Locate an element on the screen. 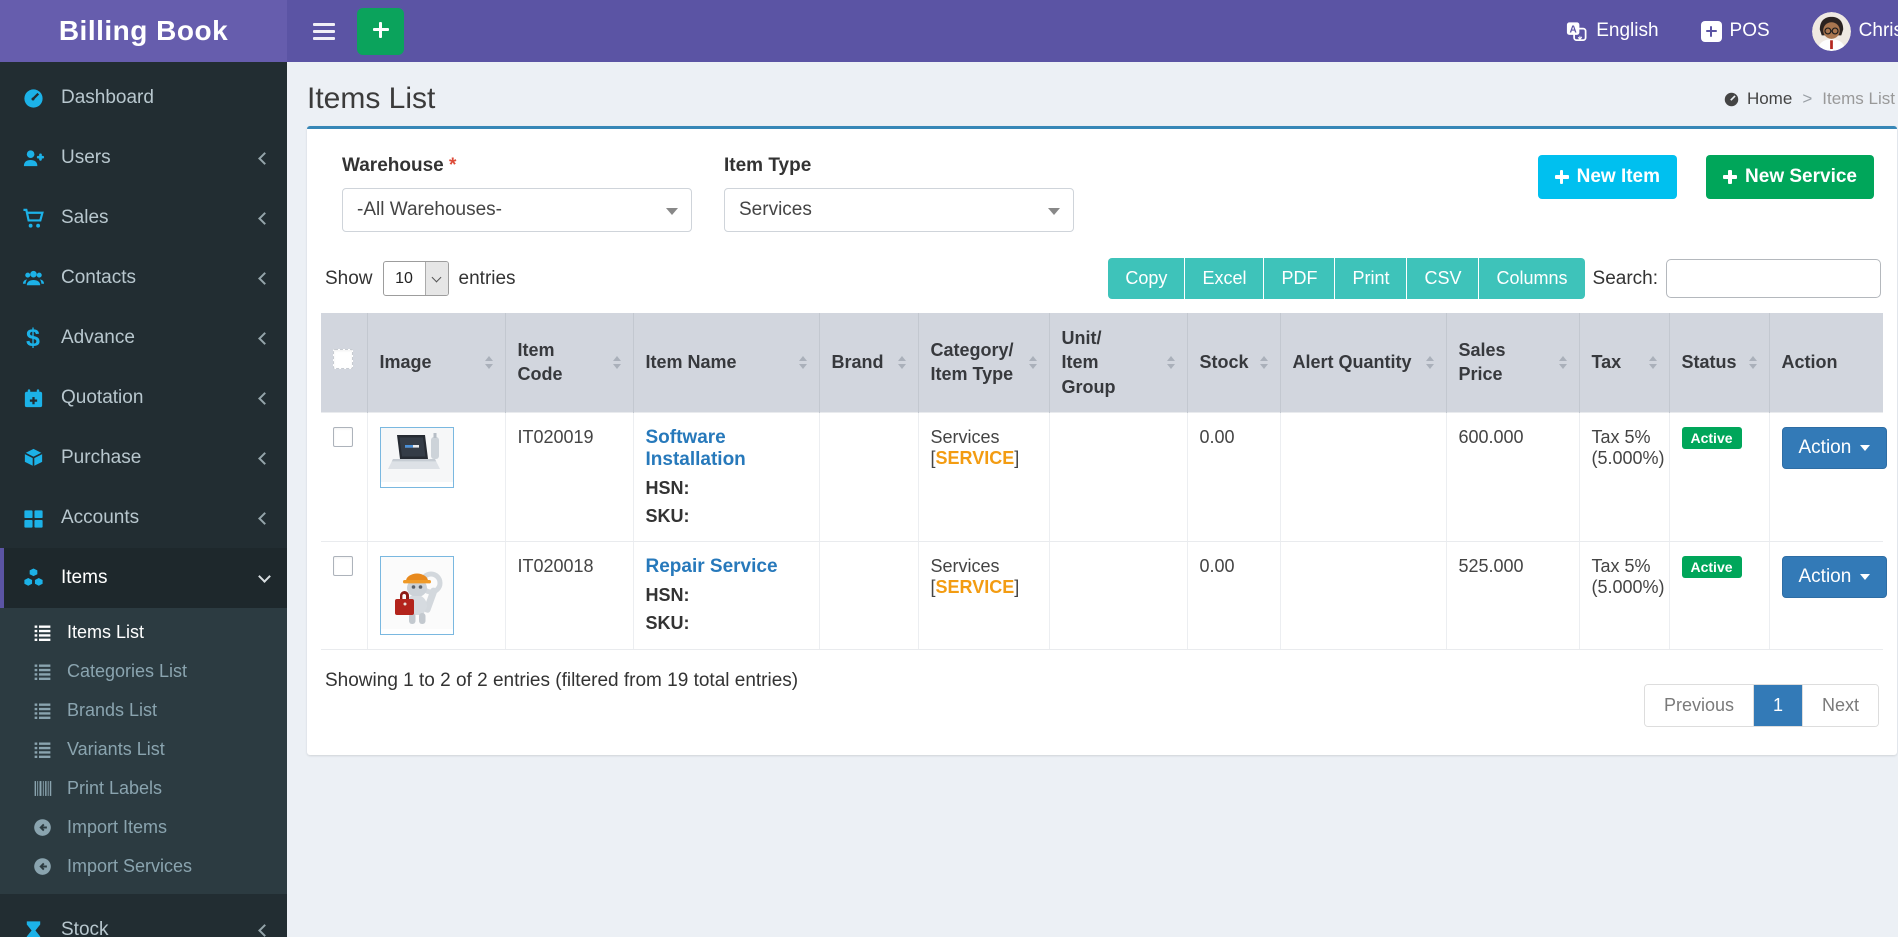 Image resolution: width=1898 pixels, height=937 pixels. sidebar-item-advance: Advance is located at coordinates (143, 338).